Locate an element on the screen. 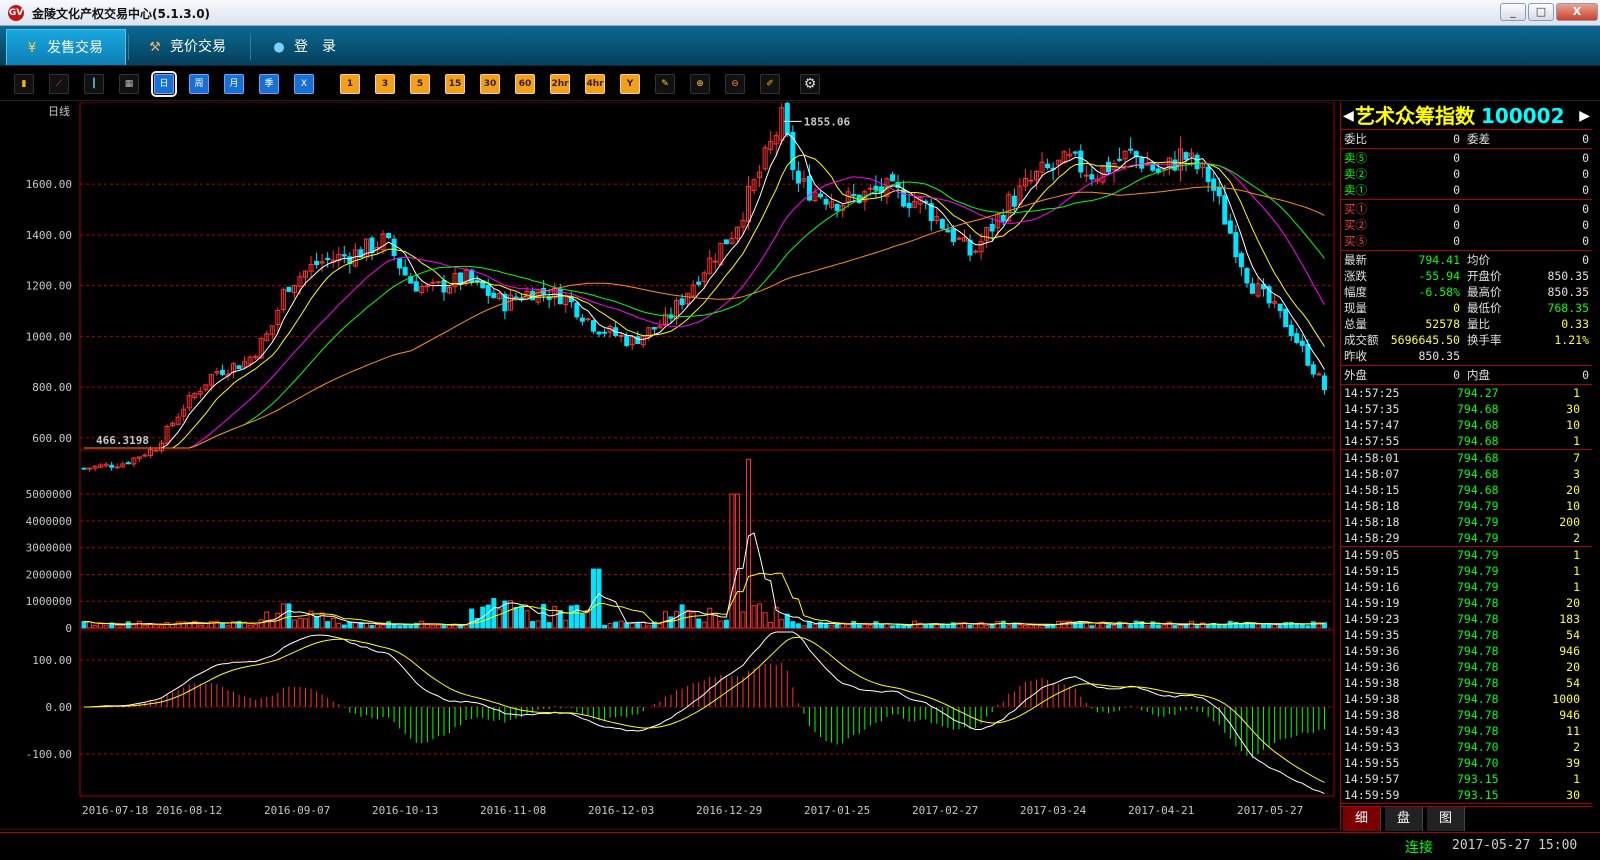 The width and height of the screenshot is (1600, 860). quote-label: 成交额 is located at coordinates (1361, 340).